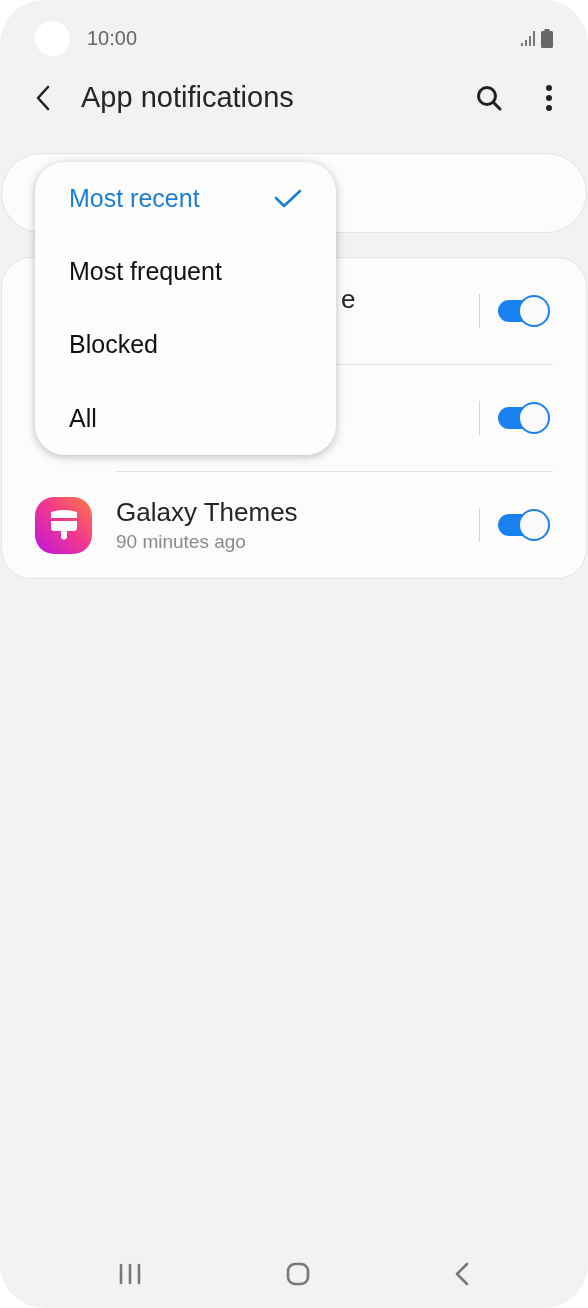 The height and width of the screenshot is (1308, 588). I want to click on menu-option: Most recent, so click(185, 199).